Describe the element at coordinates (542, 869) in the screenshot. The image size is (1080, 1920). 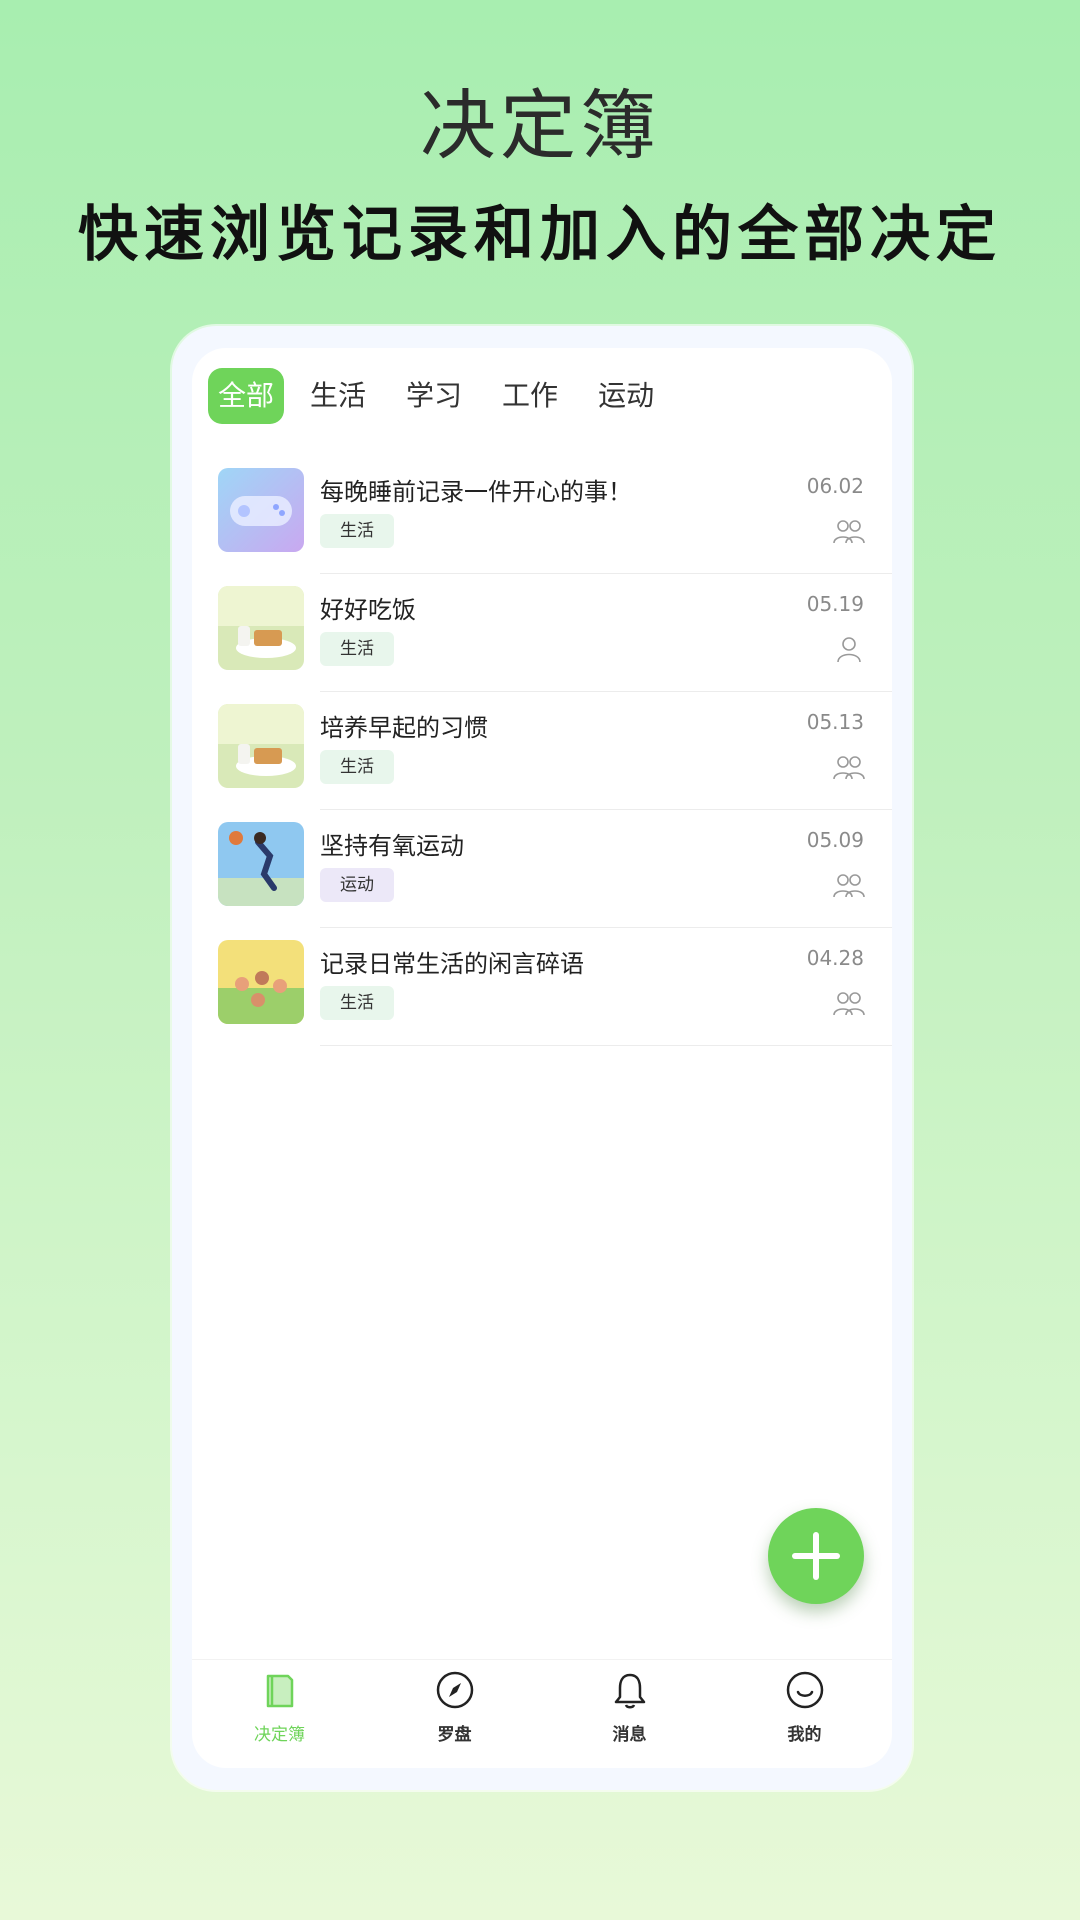
I see `list-item: 坚持有氧运动 05.09 运动` at that location.